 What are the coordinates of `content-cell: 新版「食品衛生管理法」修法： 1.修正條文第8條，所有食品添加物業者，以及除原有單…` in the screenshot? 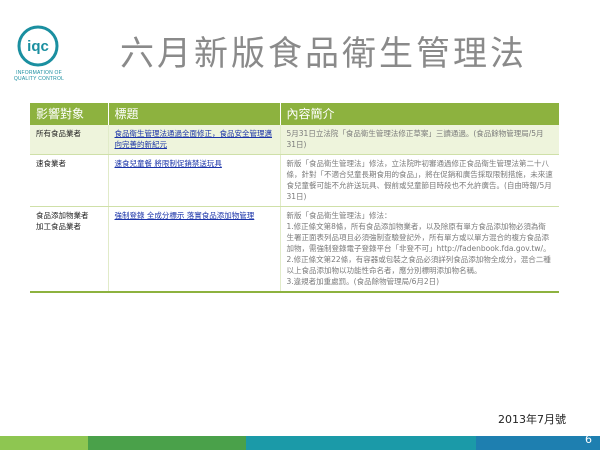 It's located at (419, 249).